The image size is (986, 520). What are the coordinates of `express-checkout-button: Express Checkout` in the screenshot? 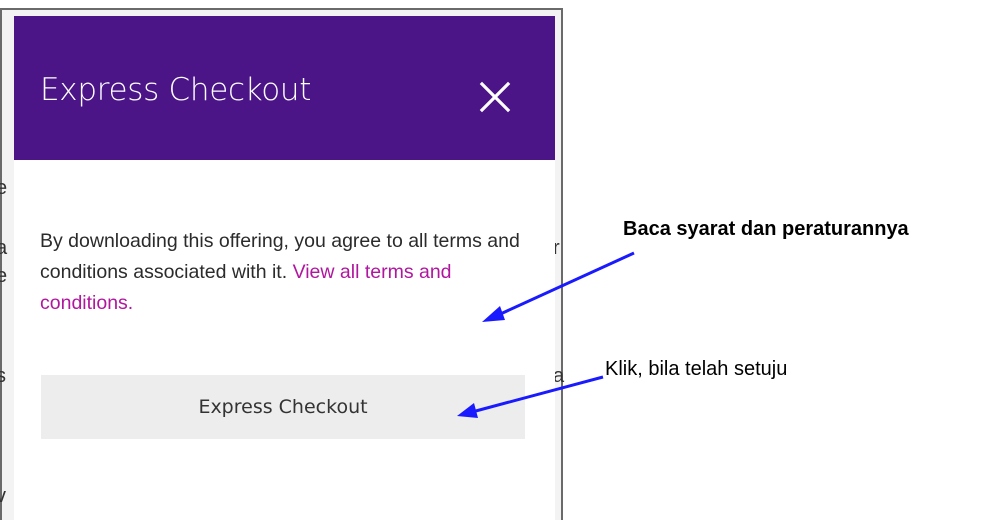 It's located at (283, 407).